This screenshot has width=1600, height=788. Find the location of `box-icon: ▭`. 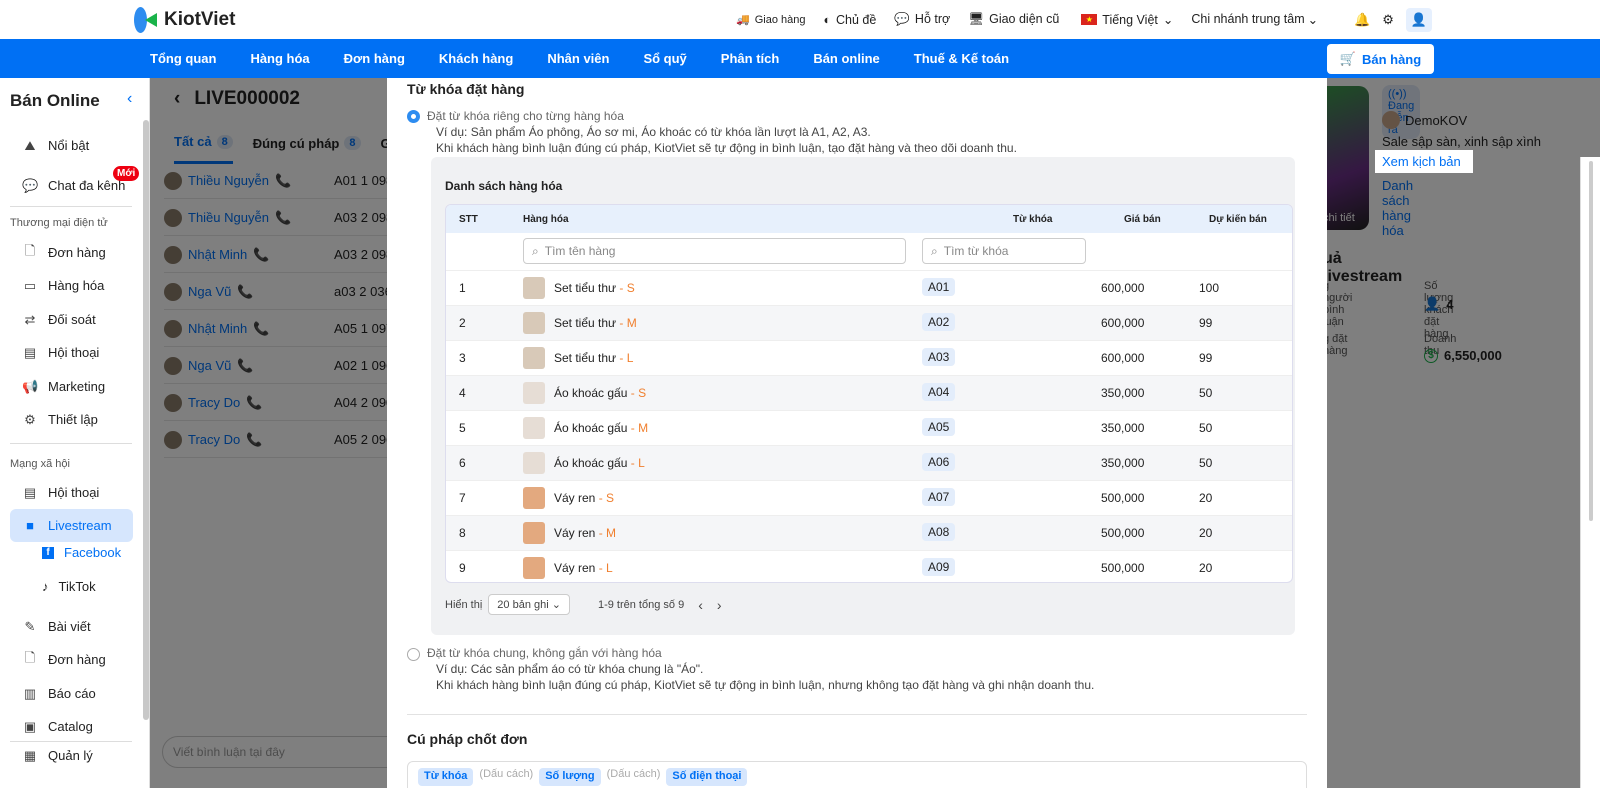

box-icon: ▭ is located at coordinates (30, 285).